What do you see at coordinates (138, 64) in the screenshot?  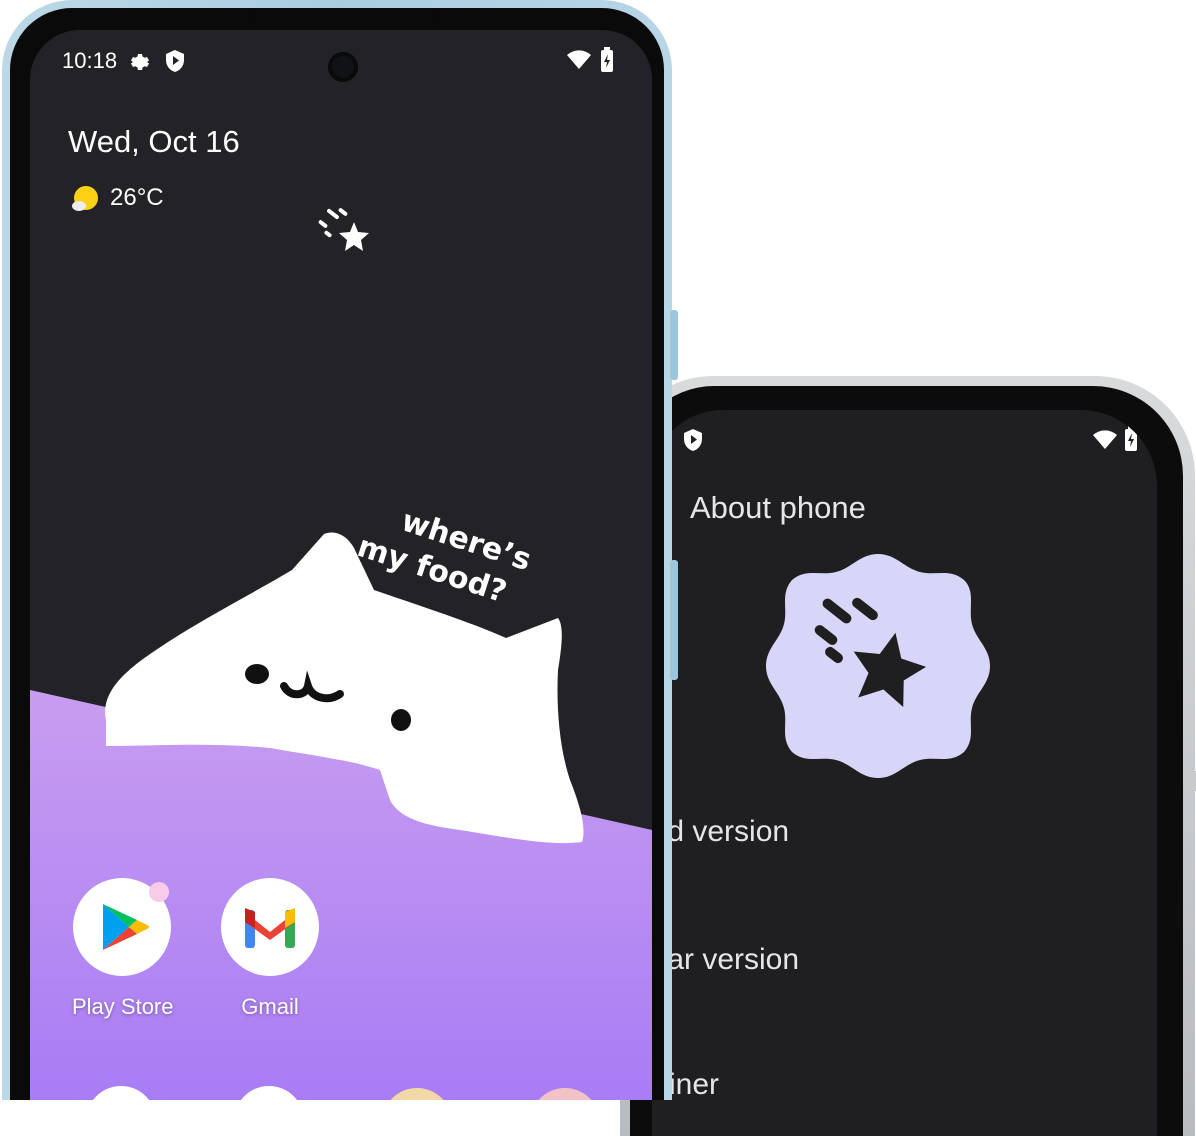 I see `gear-icon` at bounding box center [138, 64].